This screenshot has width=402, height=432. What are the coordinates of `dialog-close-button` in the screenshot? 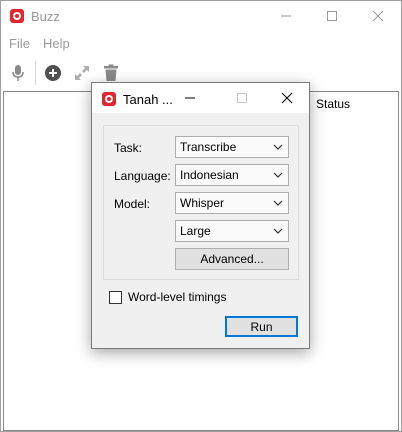 It's located at (287, 98).